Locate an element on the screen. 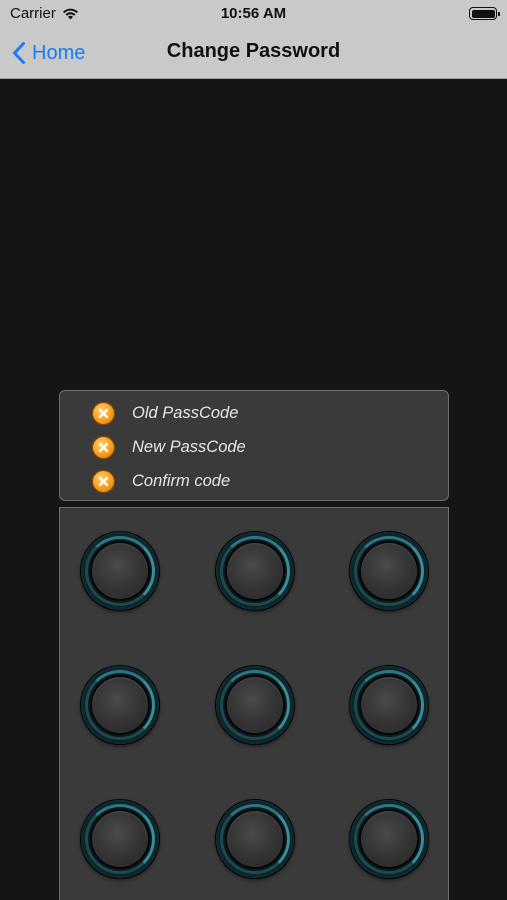 This screenshot has width=507, height=900. navigation-bar: Home Change Password is located at coordinates (253, 53).